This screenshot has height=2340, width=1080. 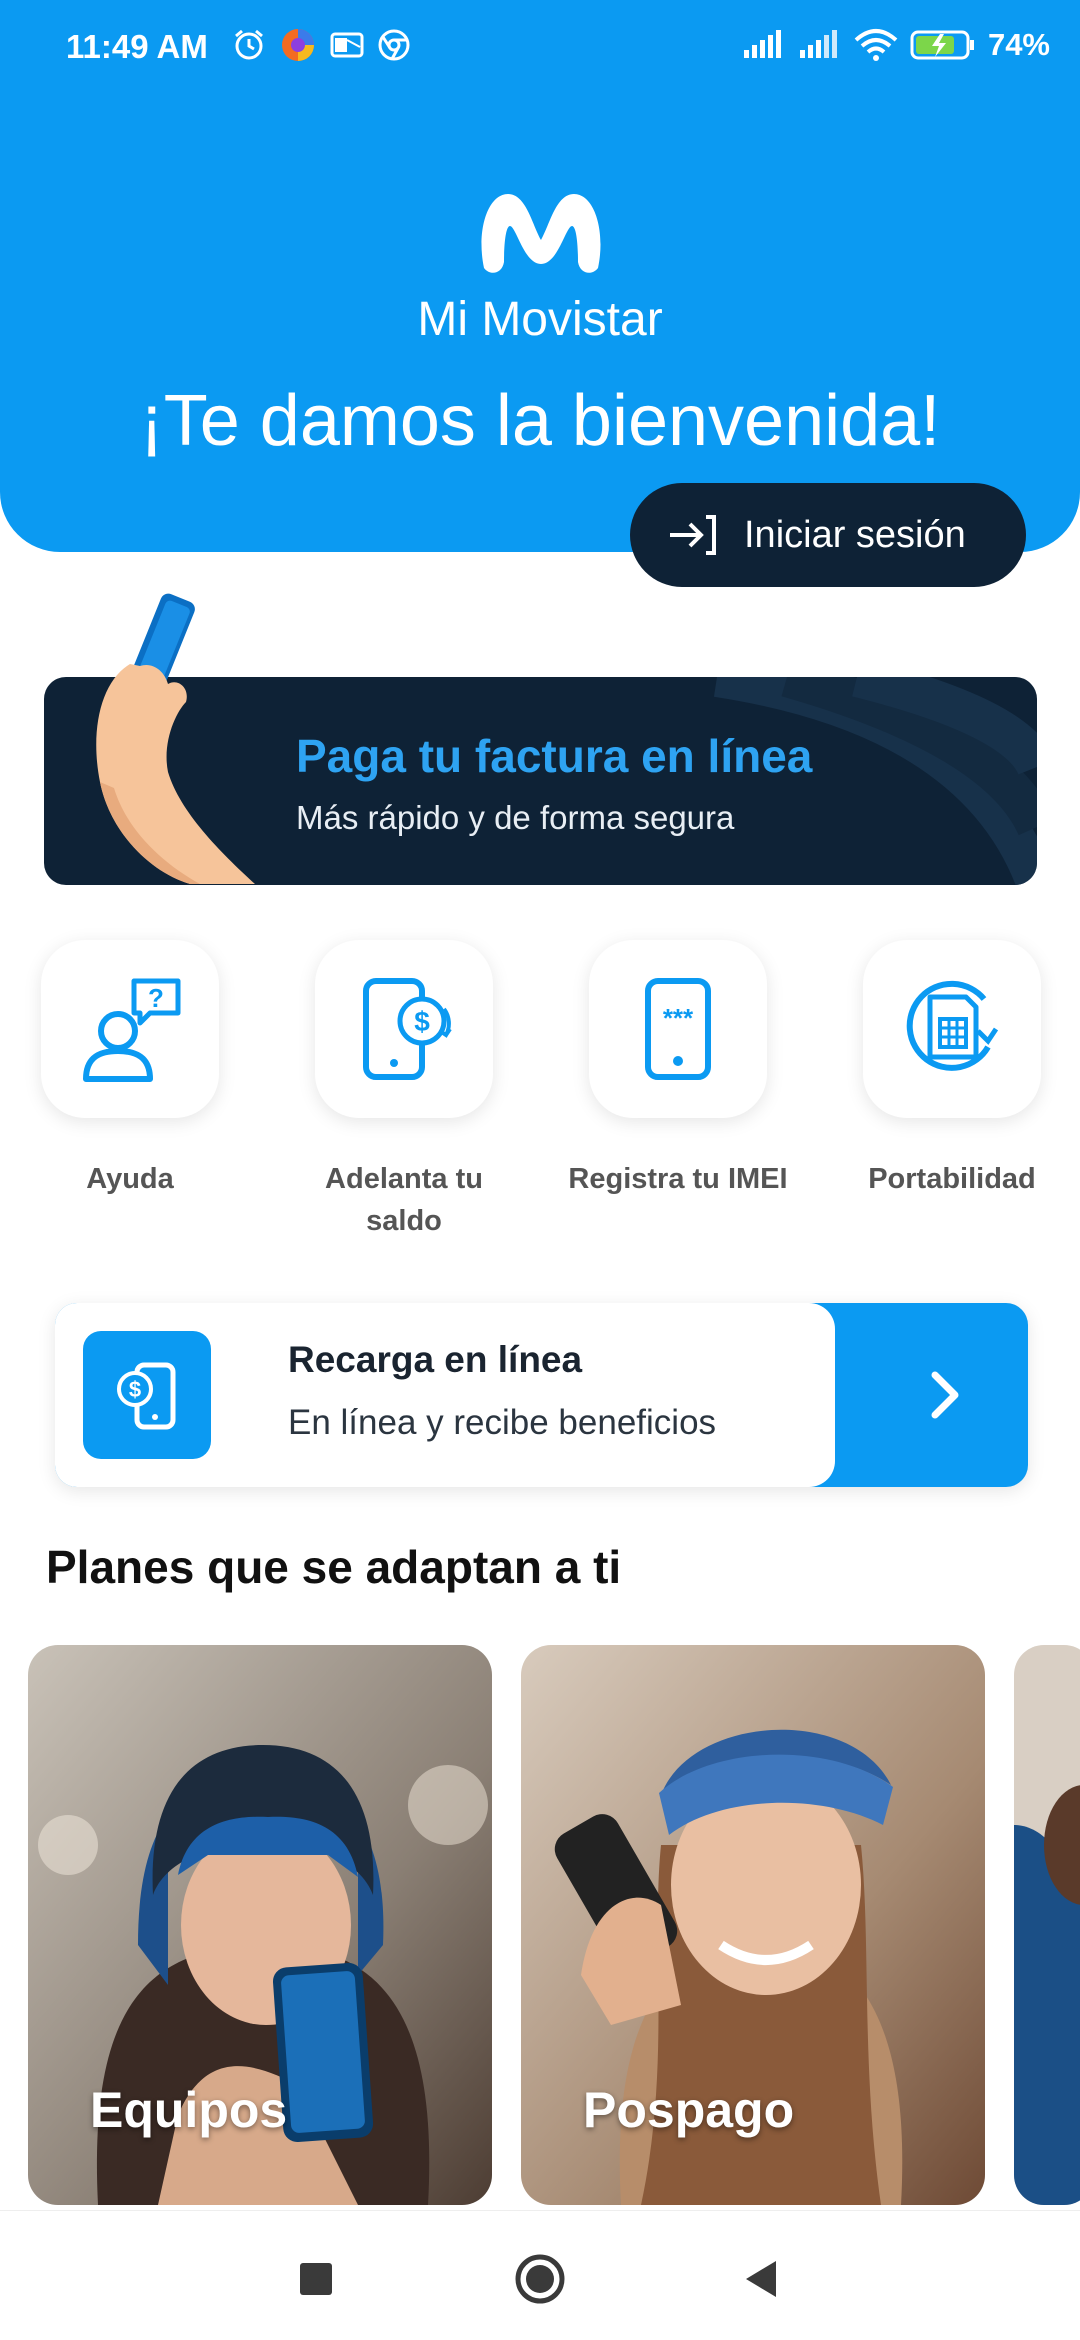 I want to click on quick-action-imei: *** Registra tu IMEI, so click(x=678, y=1070).